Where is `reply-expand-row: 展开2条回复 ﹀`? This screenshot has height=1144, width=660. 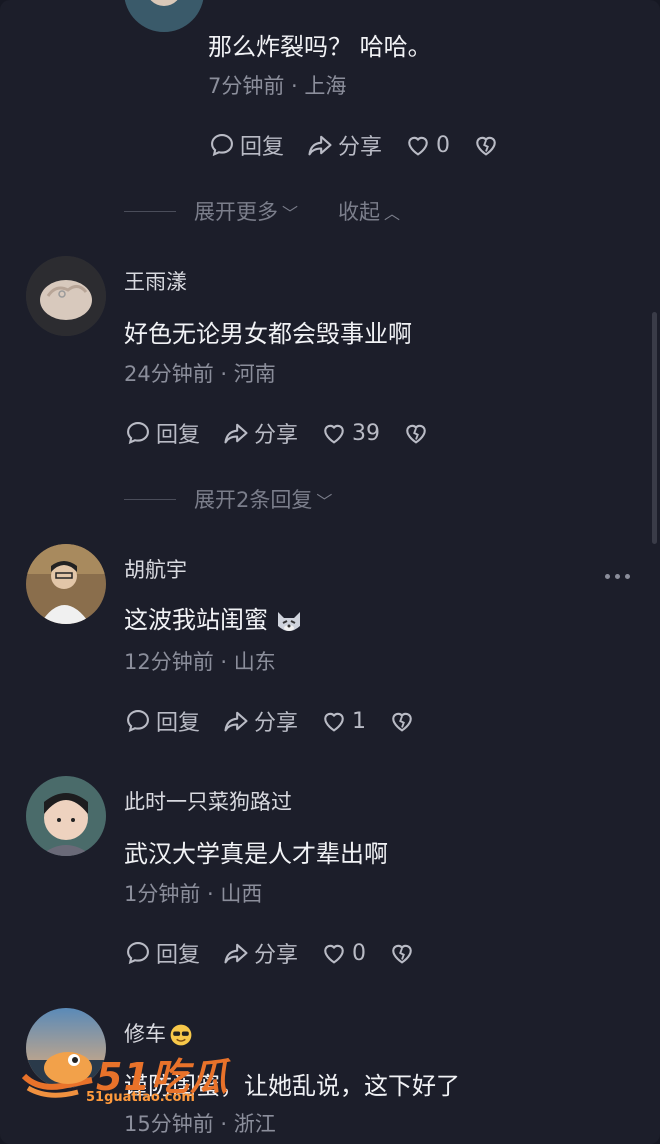 reply-expand-row: 展开2条回复 ﹀ is located at coordinates (228, 499).